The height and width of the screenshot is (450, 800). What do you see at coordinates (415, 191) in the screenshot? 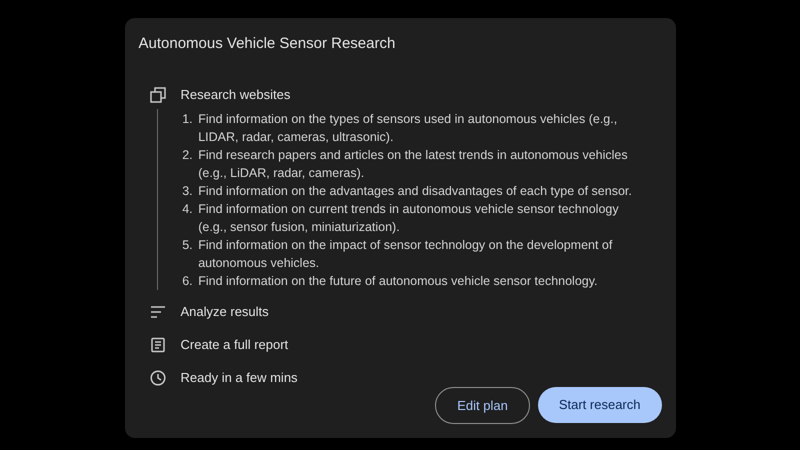
I see `task-text: Find information on the advantages and disadvantages of each type of sensor.` at bounding box center [415, 191].